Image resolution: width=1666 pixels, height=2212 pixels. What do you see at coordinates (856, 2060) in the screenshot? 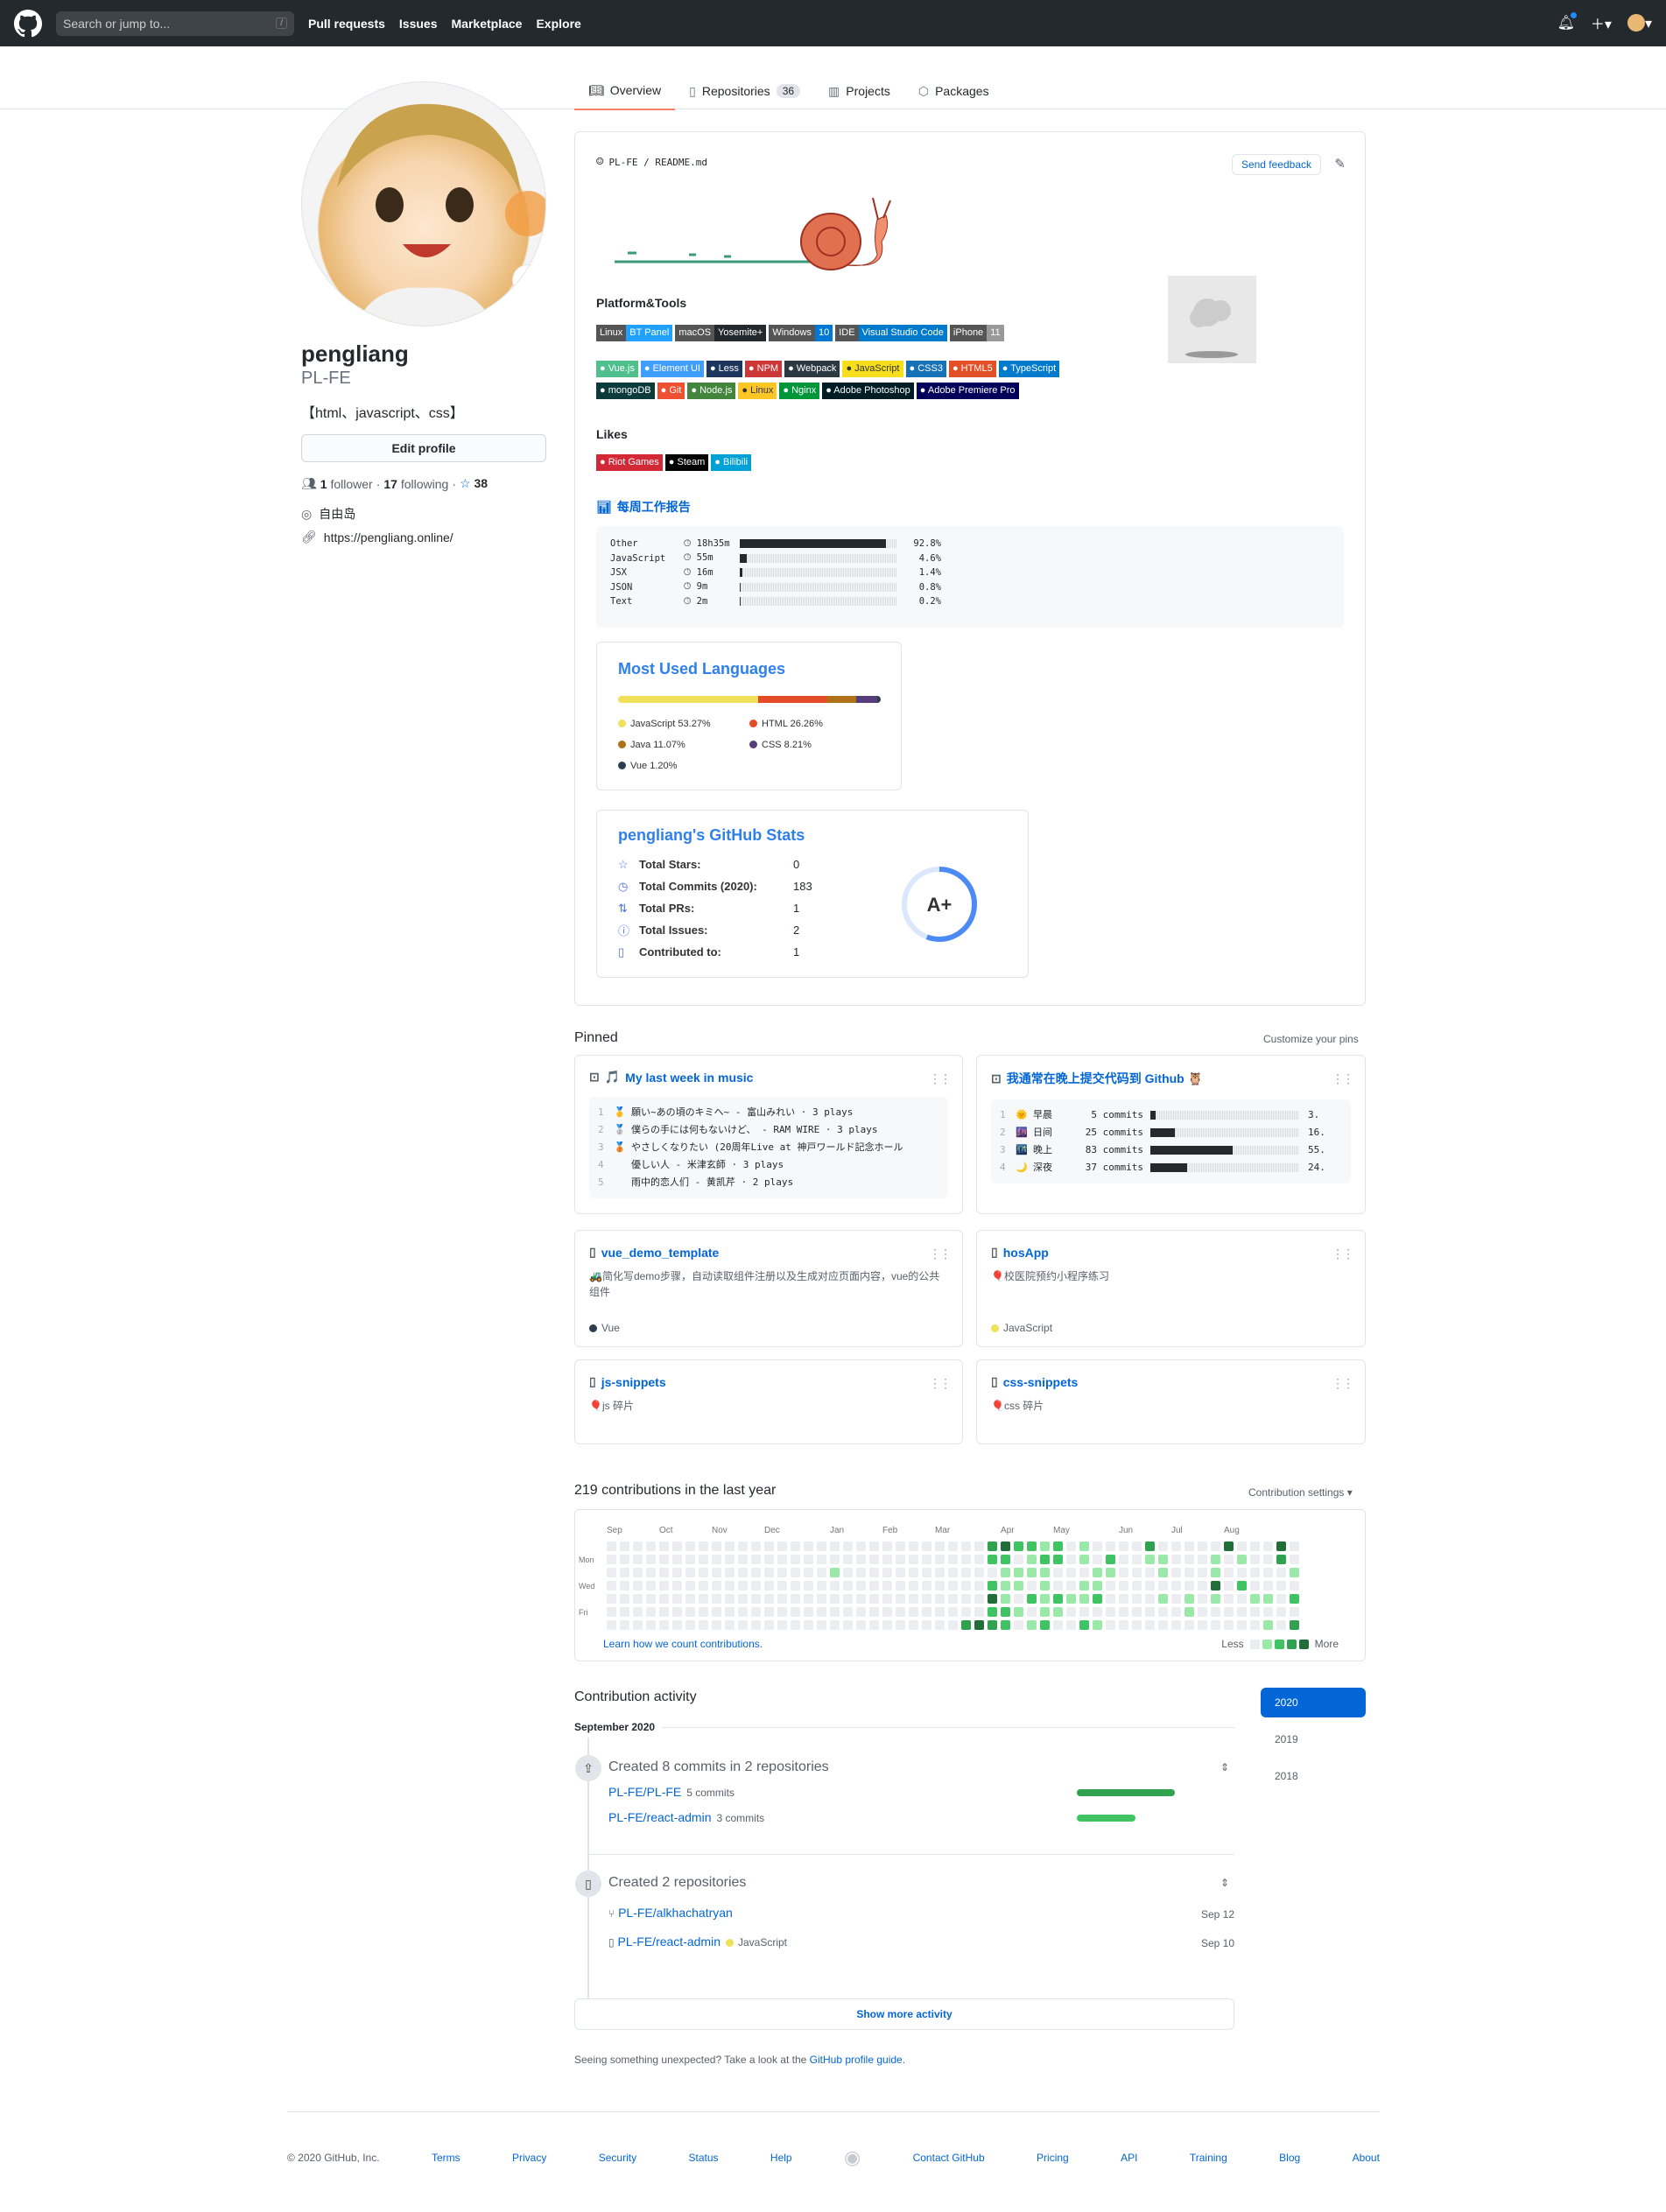
I see `profile-guide-link: GitHub profile guide` at bounding box center [856, 2060].